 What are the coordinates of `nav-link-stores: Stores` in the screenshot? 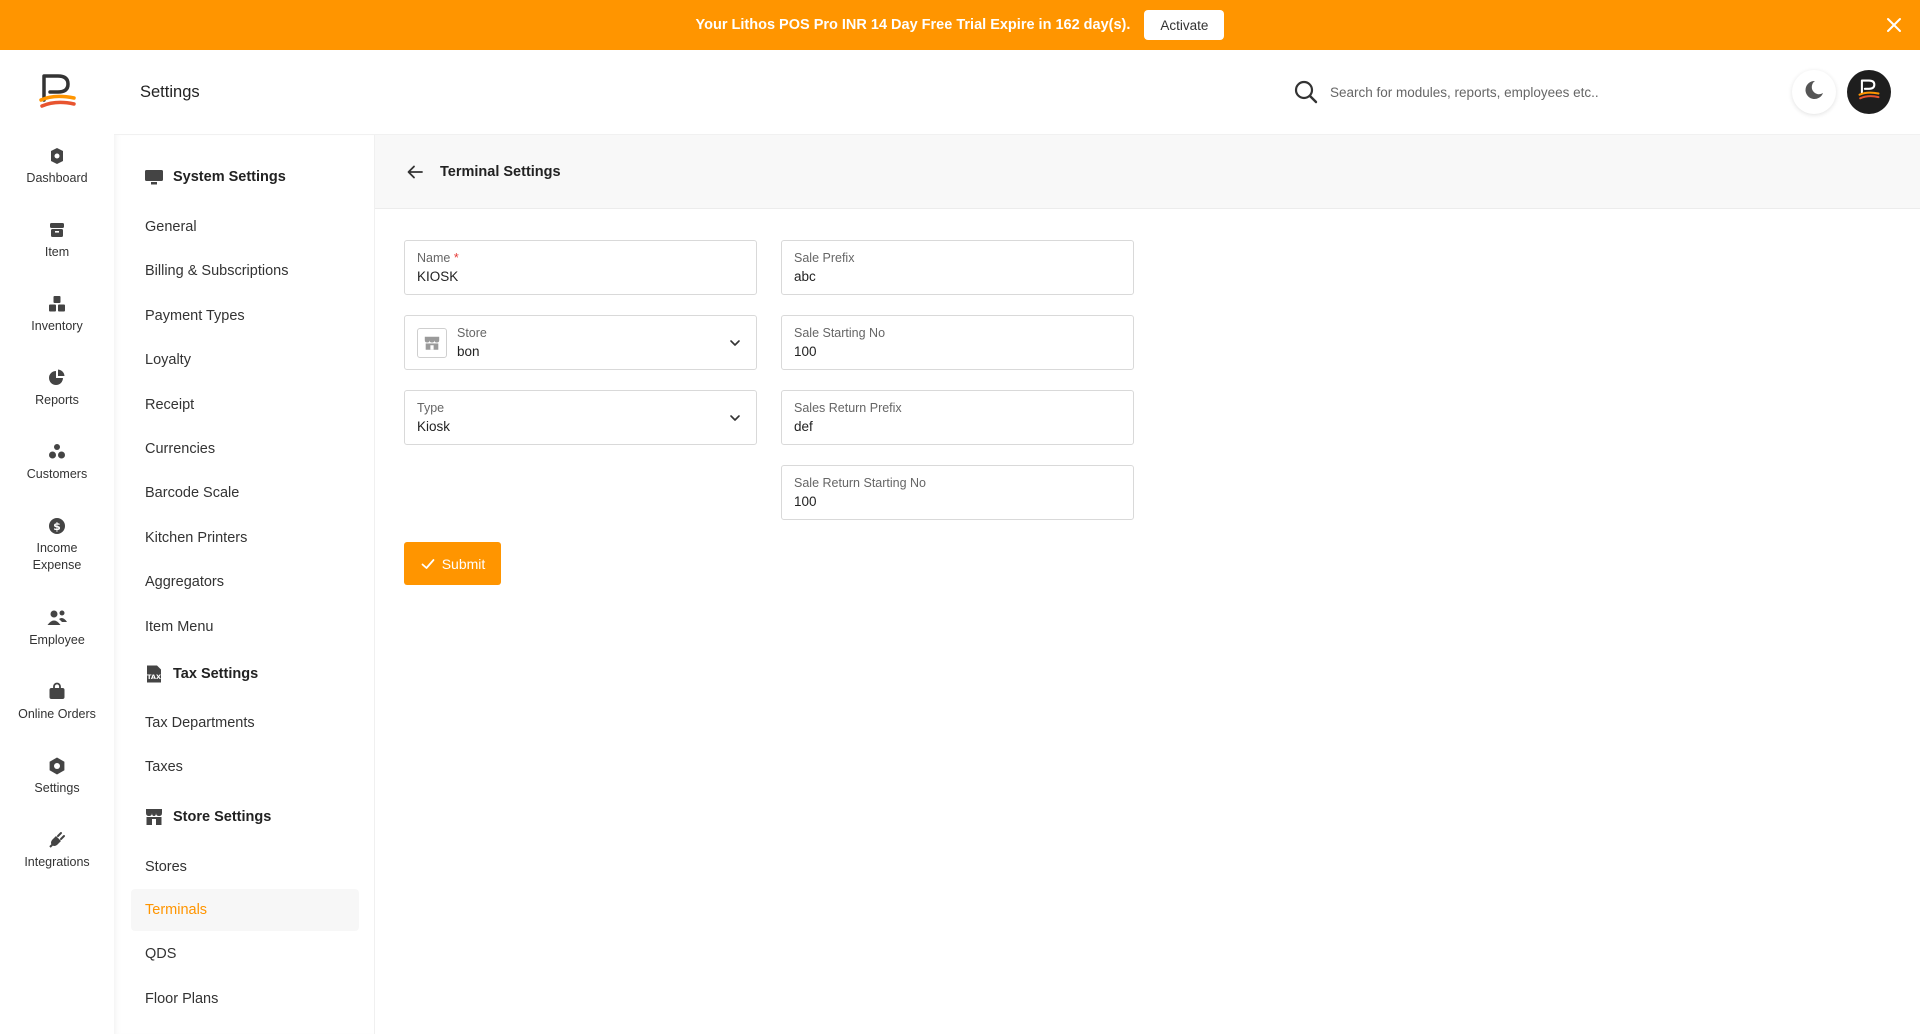 It's located at (166, 867).